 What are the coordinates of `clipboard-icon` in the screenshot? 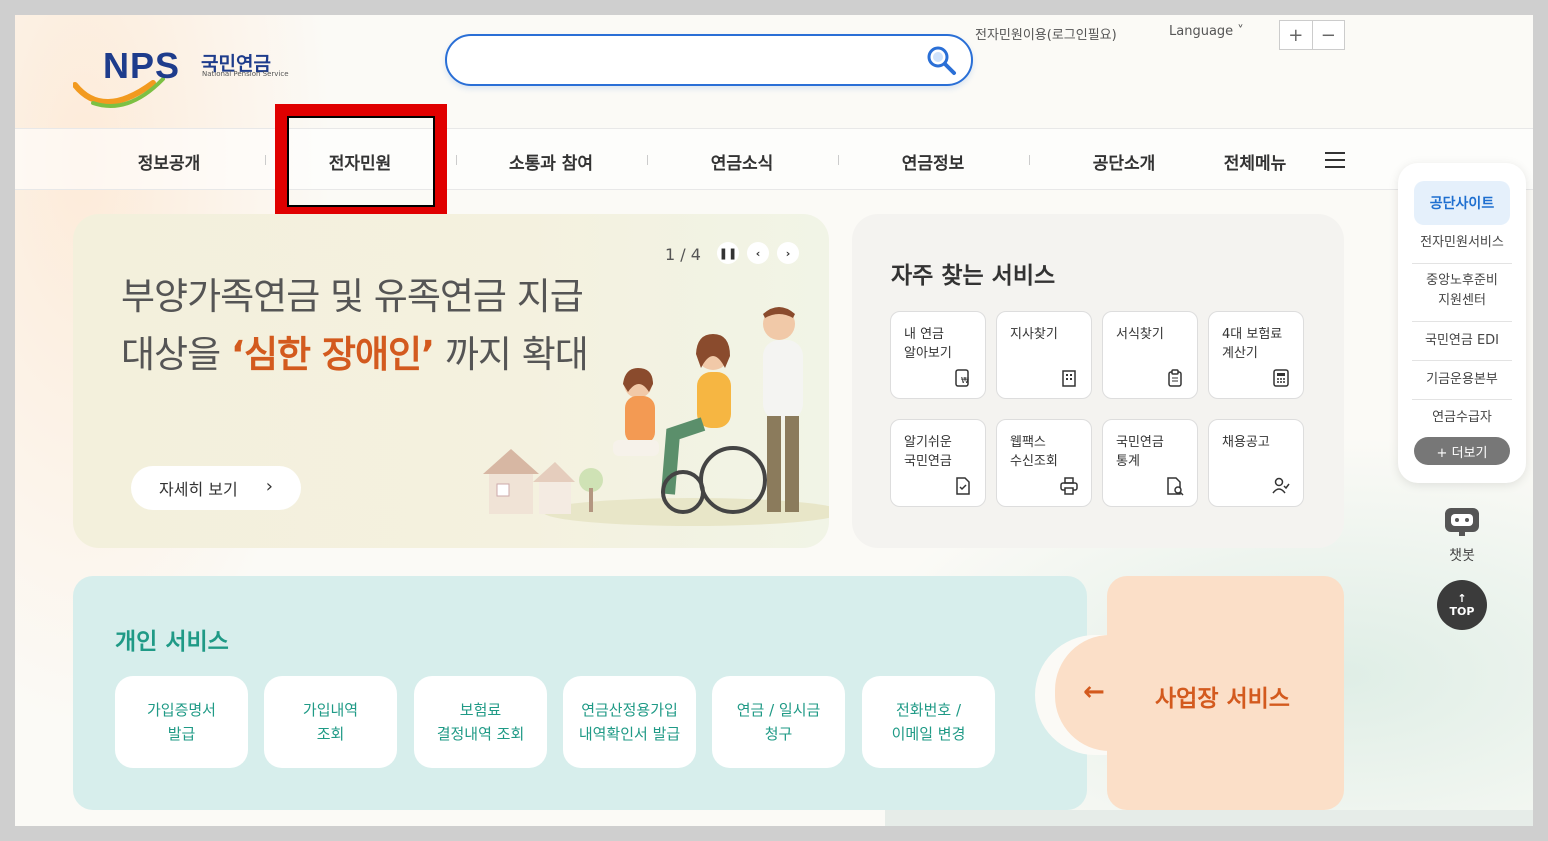 It's located at (1175, 378).